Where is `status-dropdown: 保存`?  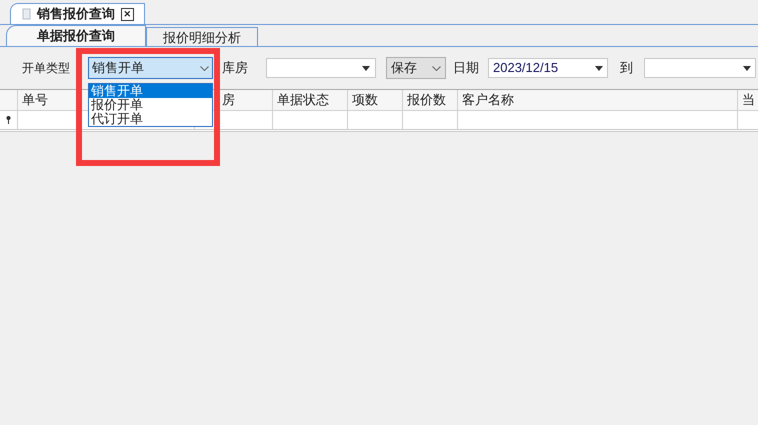
status-dropdown: 保存 is located at coordinates (416, 68).